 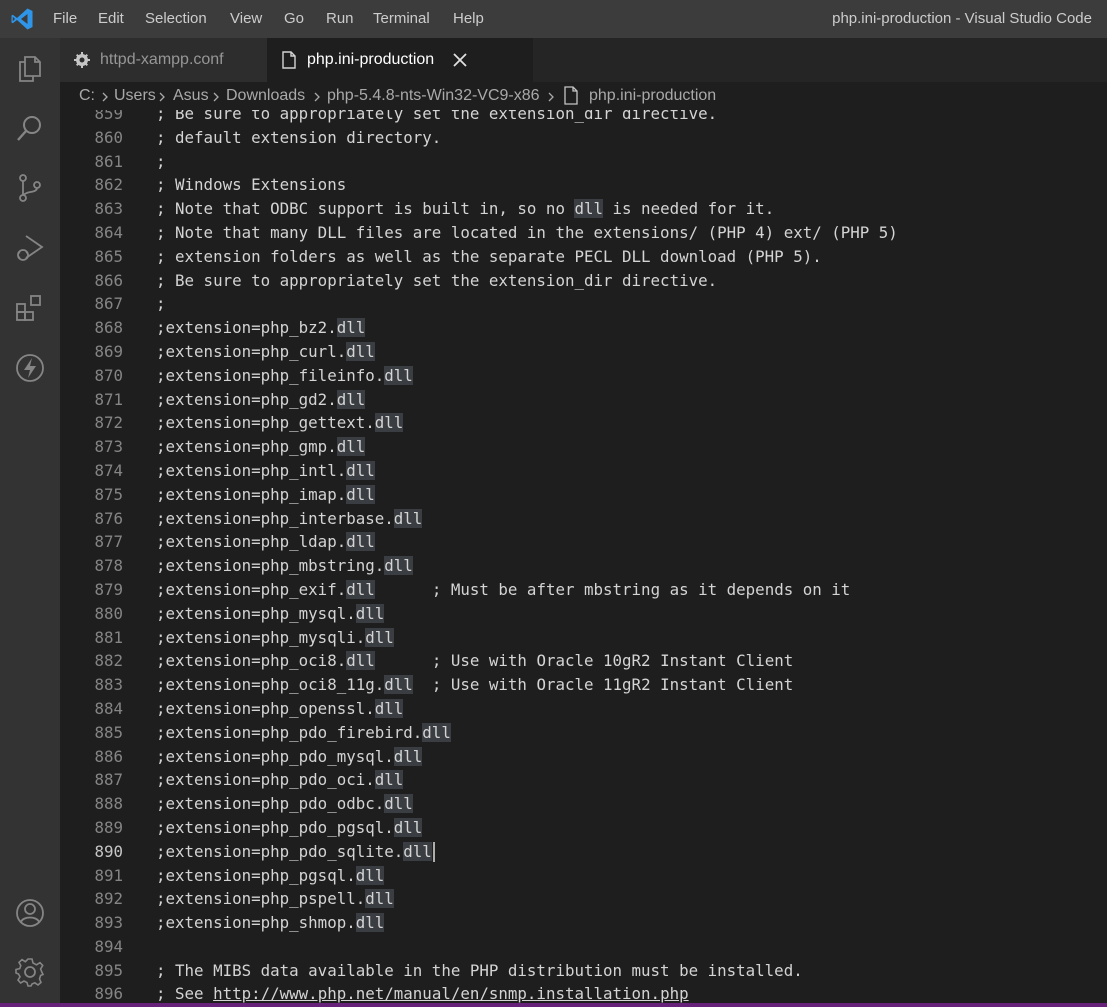 I want to click on code-text: ;extension=php_shmop.dll, so click(x=270, y=923).